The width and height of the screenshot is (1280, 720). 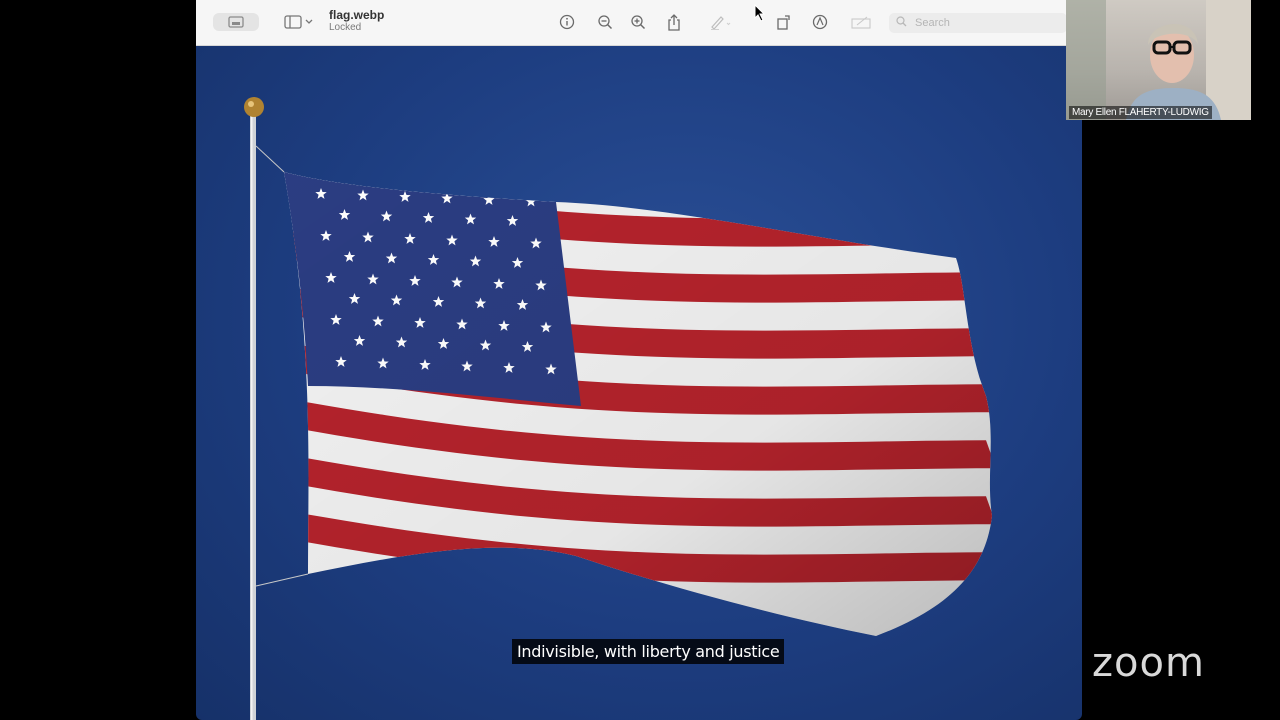 What do you see at coordinates (674, 22) in the screenshot?
I see `share-icon` at bounding box center [674, 22].